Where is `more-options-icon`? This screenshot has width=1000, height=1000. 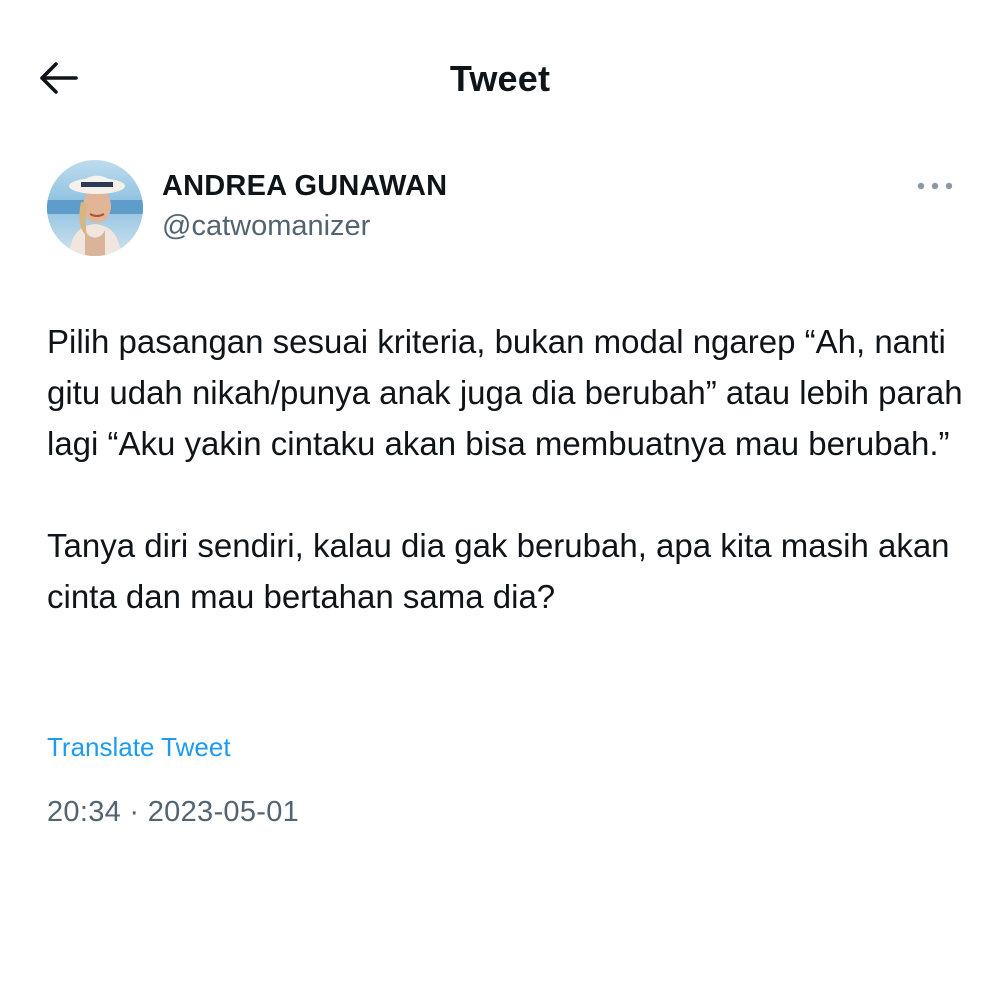 more-options-icon is located at coordinates (935, 187).